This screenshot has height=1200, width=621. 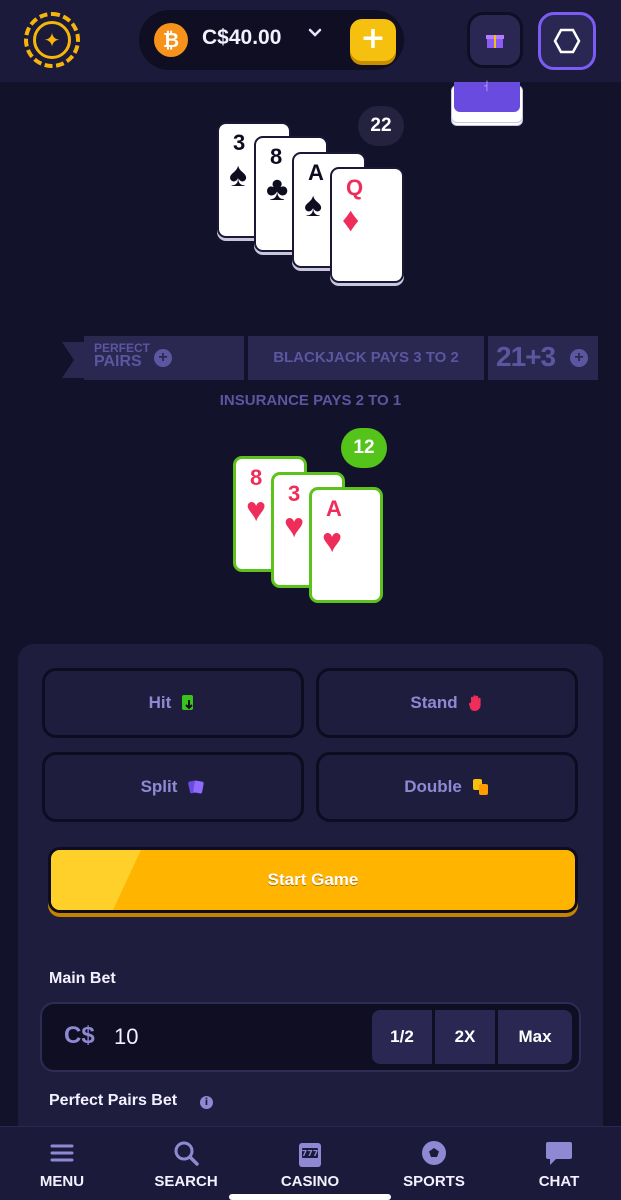 What do you see at coordinates (559, 1181) in the screenshot?
I see `nav-chat-label: CHAT` at bounding box center [559, 1181].